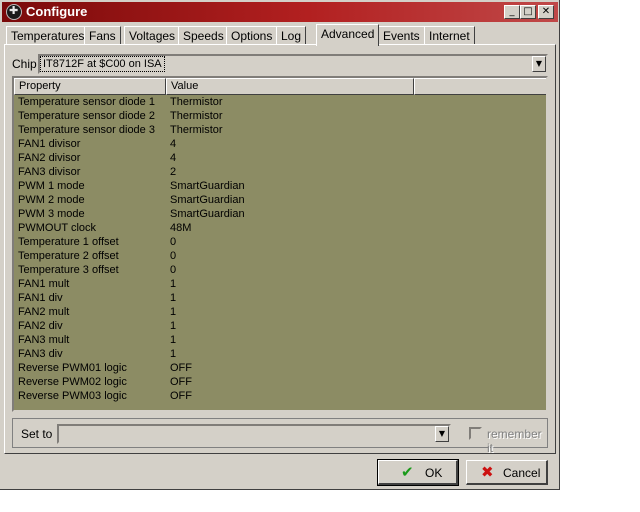 The height and width of the screenshot is (512, 640). What do you see at coordinates (280, 12) in the screenshot?
I see `title-bar: Configure _ □ ✕` at bounding box center [280, 12].